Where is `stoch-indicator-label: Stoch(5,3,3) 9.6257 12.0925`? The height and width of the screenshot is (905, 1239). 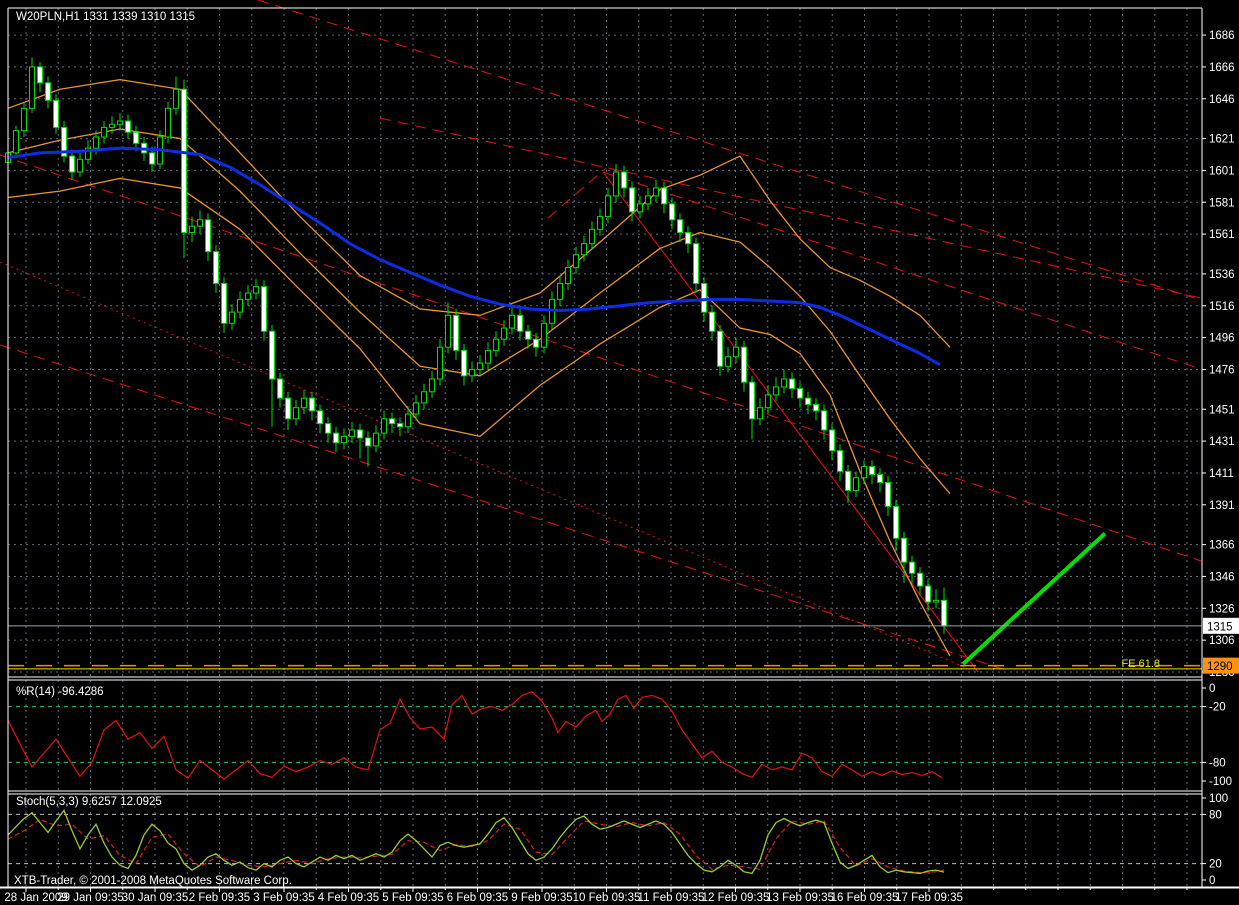 stoch-indicator-label: Stoch(5,3,3) 9.6257 12.0925 is located at coordinates (89, 802).